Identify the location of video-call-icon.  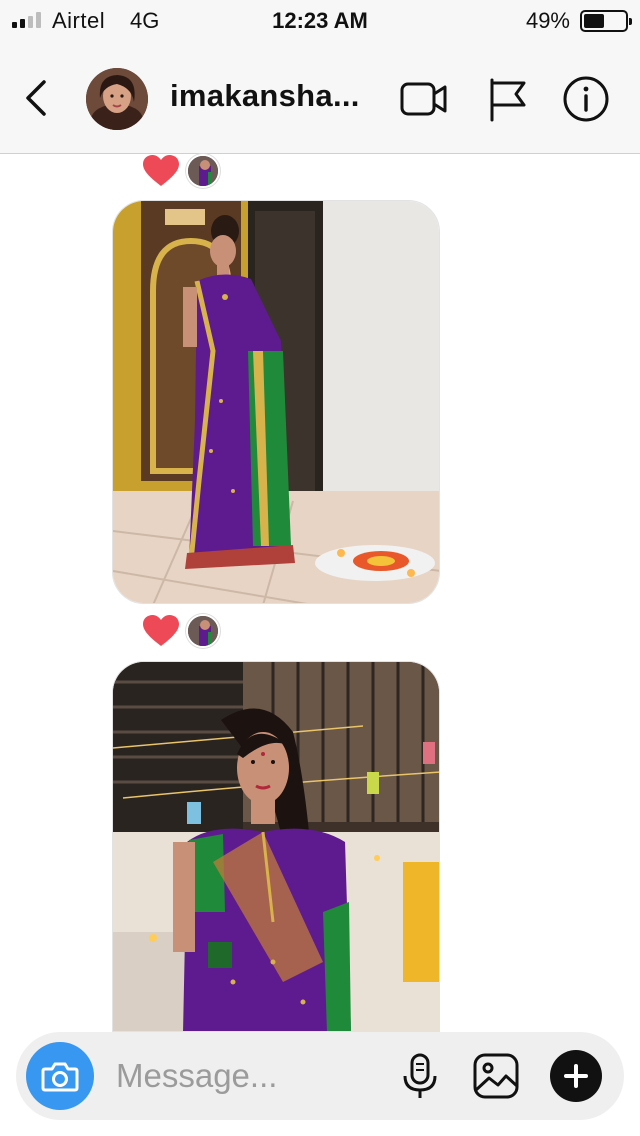
(423, 99).